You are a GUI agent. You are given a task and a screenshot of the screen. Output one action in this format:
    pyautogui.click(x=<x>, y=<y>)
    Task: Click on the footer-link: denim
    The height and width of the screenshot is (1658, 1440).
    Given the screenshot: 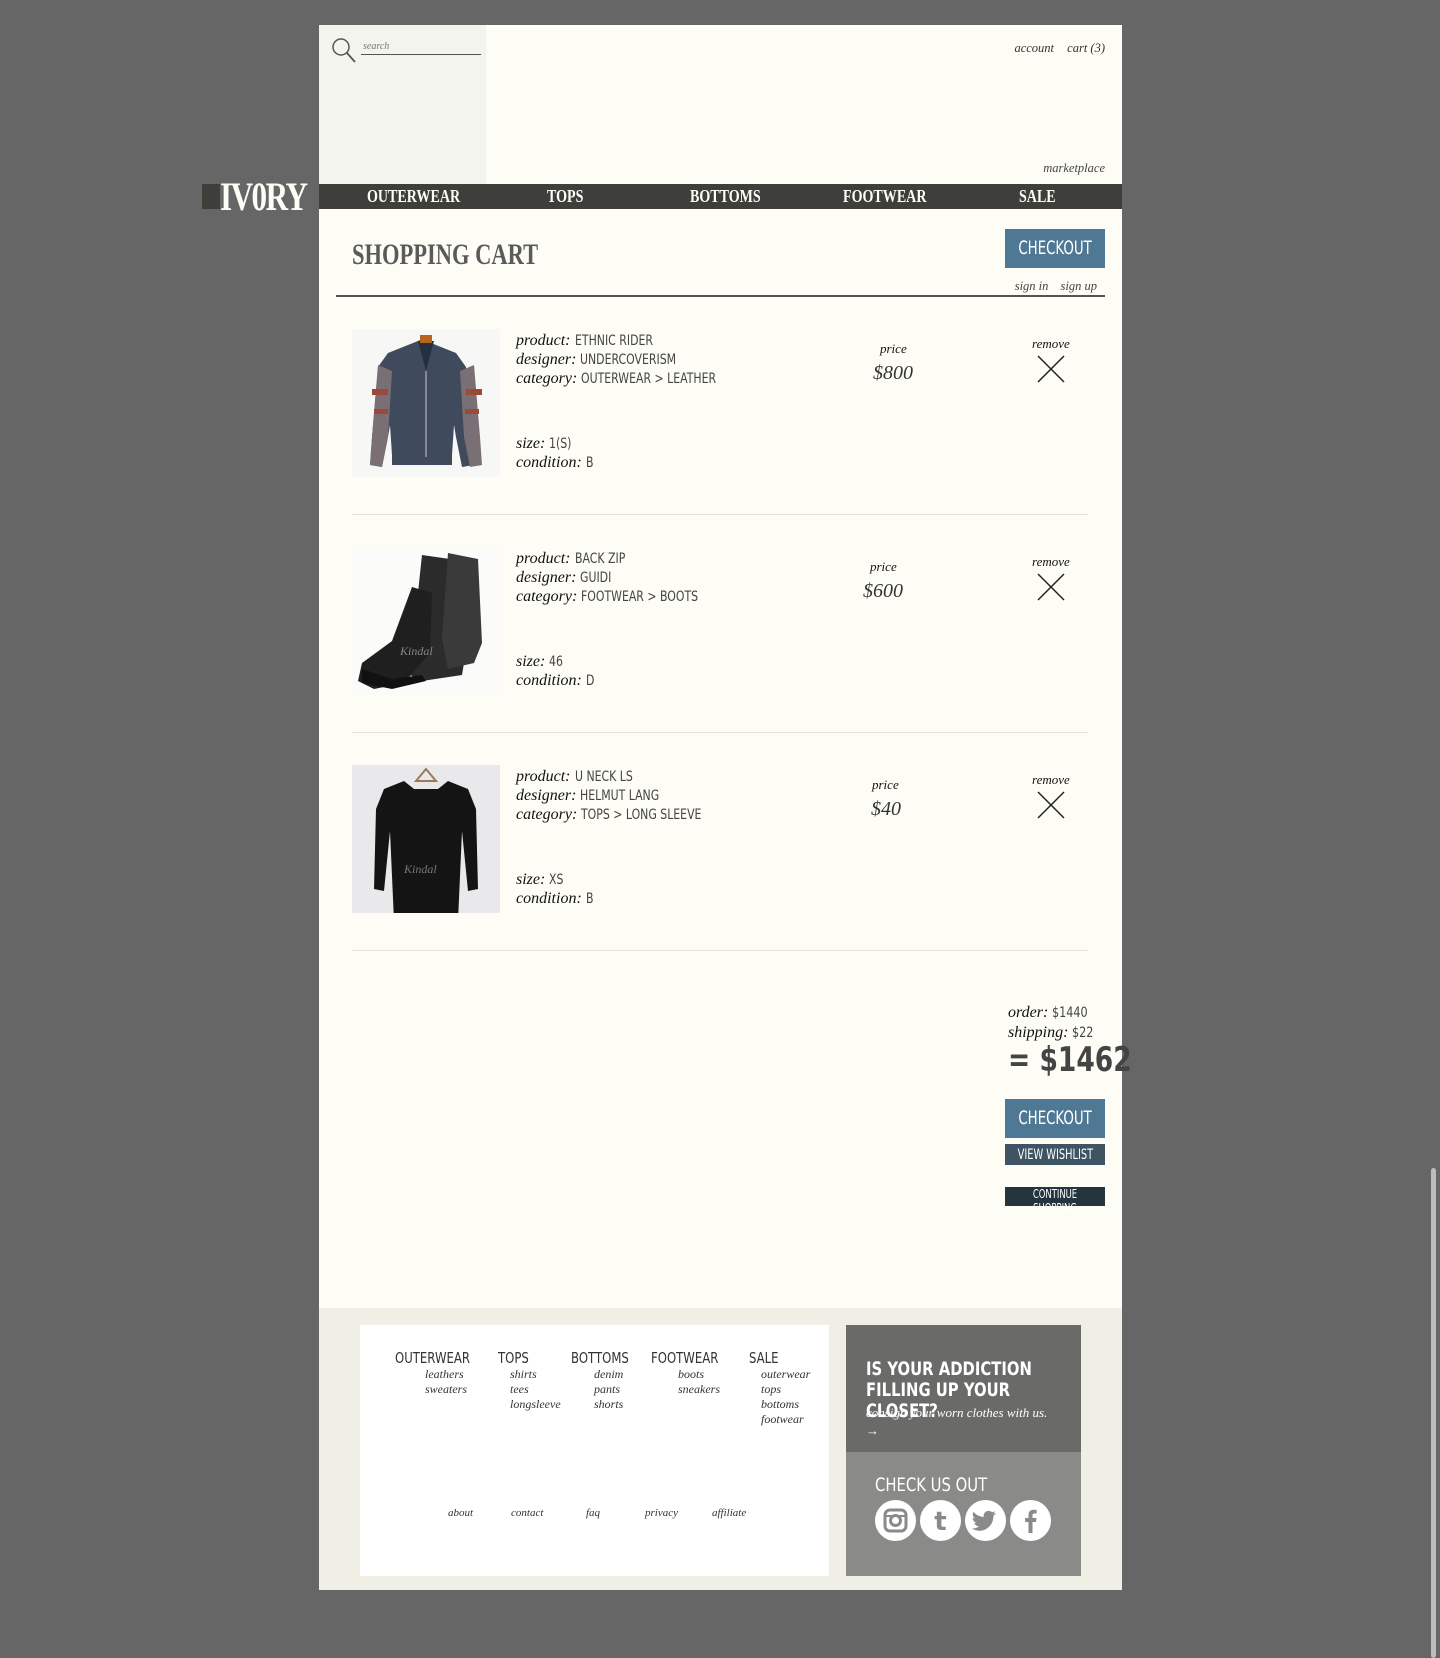 What is the action you would take?
    pyautogui.click(x=619, y=1374)
    